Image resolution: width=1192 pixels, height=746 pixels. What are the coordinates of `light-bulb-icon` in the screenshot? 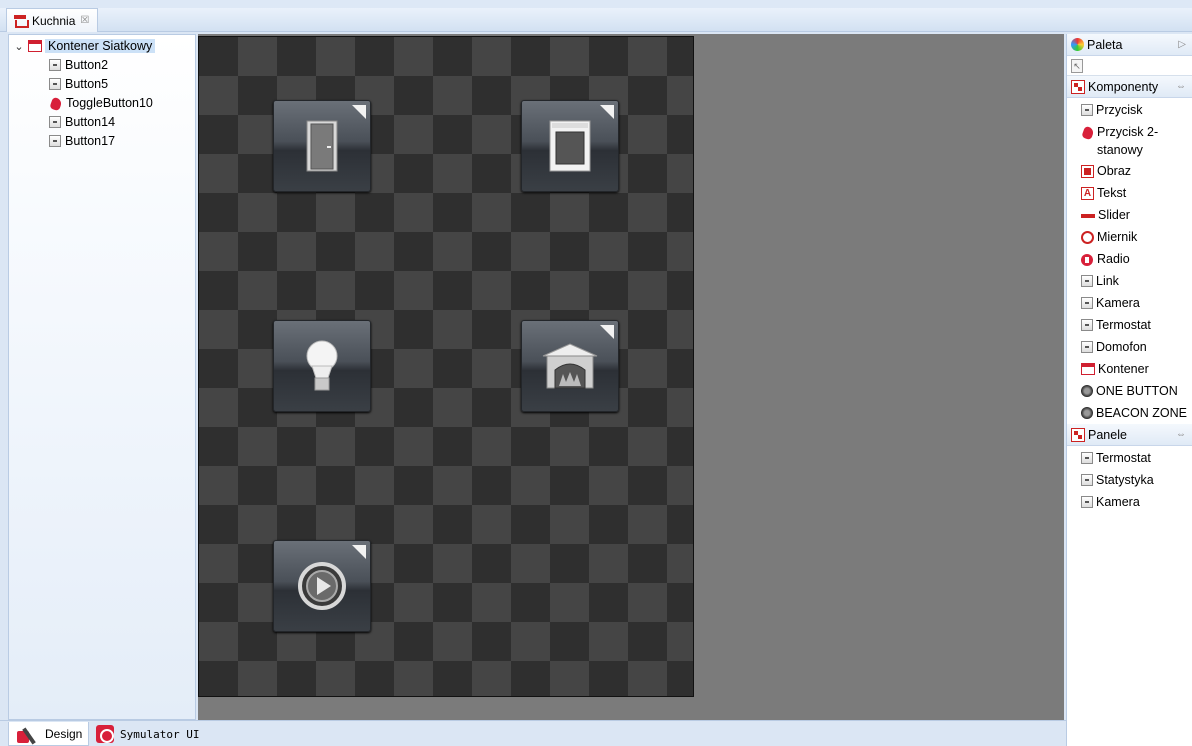 It's located at (322, 365).